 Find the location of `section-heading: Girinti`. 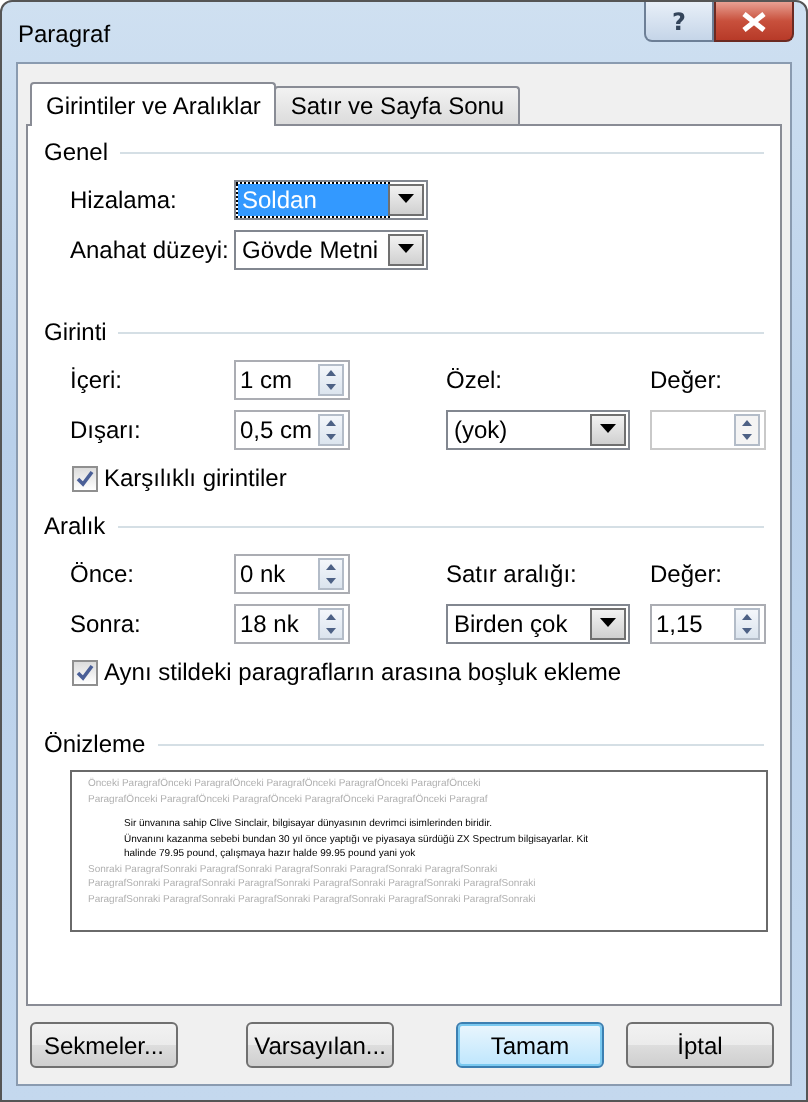

section-heading: Girinti is located at coordinates (75, 332).